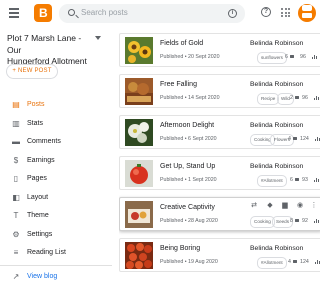  What do you see at coordinates (16, 124) in the screenshot?
I see `stats-icon: ▥` at bounding box center [16, 124].